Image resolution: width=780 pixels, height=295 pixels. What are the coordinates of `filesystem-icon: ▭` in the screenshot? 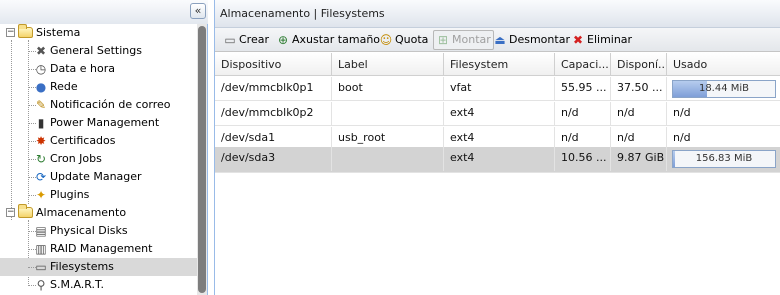 It's located at (41, 267).